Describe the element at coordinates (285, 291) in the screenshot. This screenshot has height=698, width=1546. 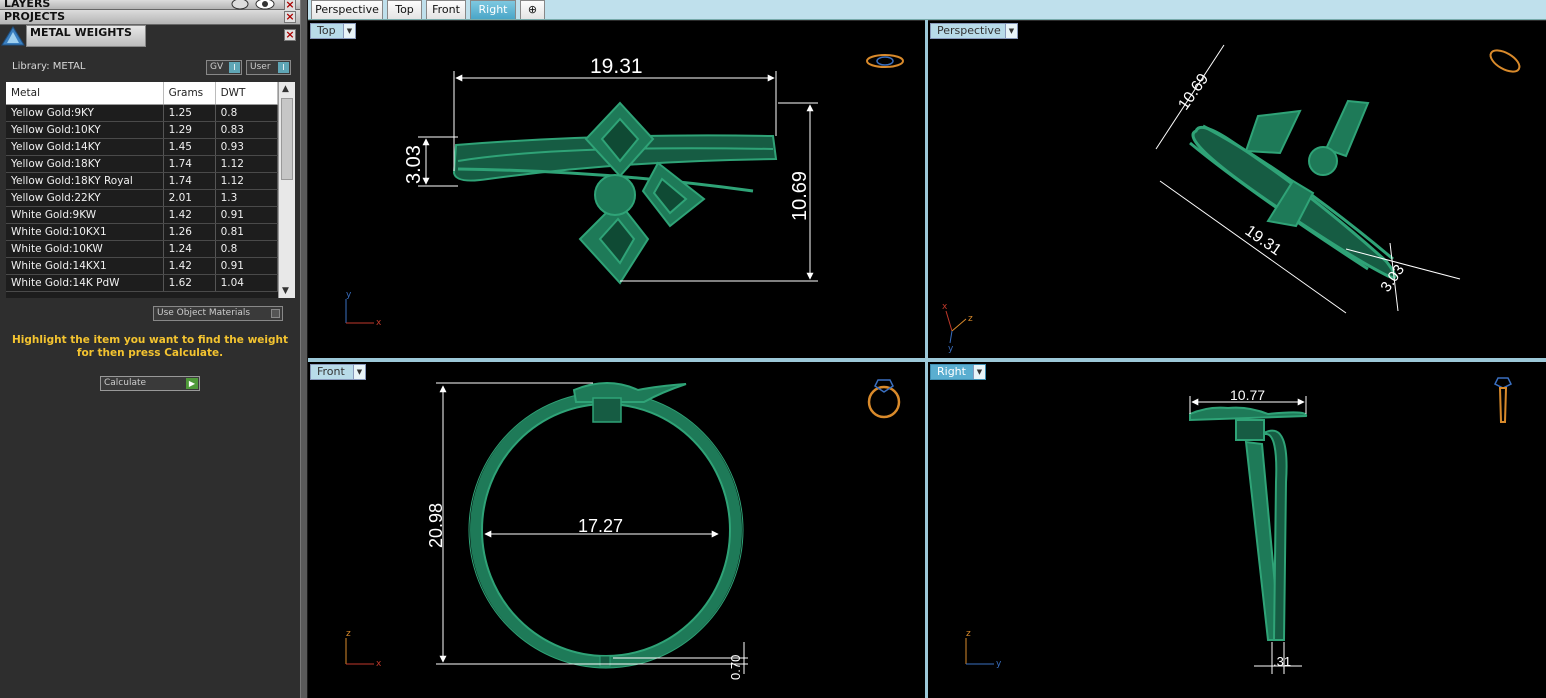
I see `scroll-down-icon: ▼` at that location.